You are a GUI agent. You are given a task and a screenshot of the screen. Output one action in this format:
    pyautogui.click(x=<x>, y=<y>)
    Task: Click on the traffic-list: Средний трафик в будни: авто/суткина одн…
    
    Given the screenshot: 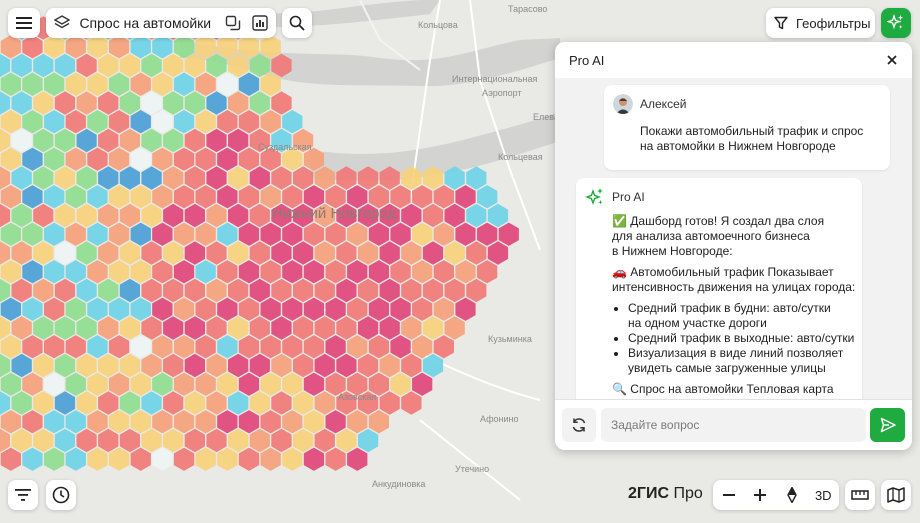 What is the action you would take?
    pyautogui.click(x=734, y=338)
    